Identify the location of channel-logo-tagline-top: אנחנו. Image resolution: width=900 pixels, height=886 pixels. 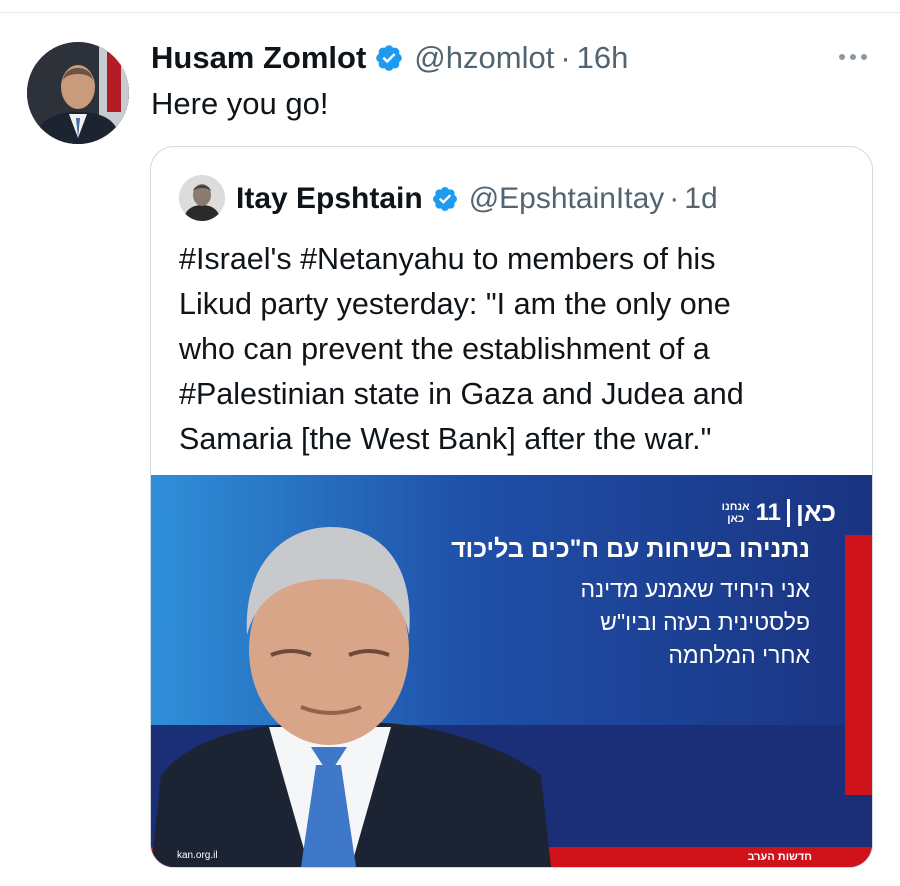
(735, 506).